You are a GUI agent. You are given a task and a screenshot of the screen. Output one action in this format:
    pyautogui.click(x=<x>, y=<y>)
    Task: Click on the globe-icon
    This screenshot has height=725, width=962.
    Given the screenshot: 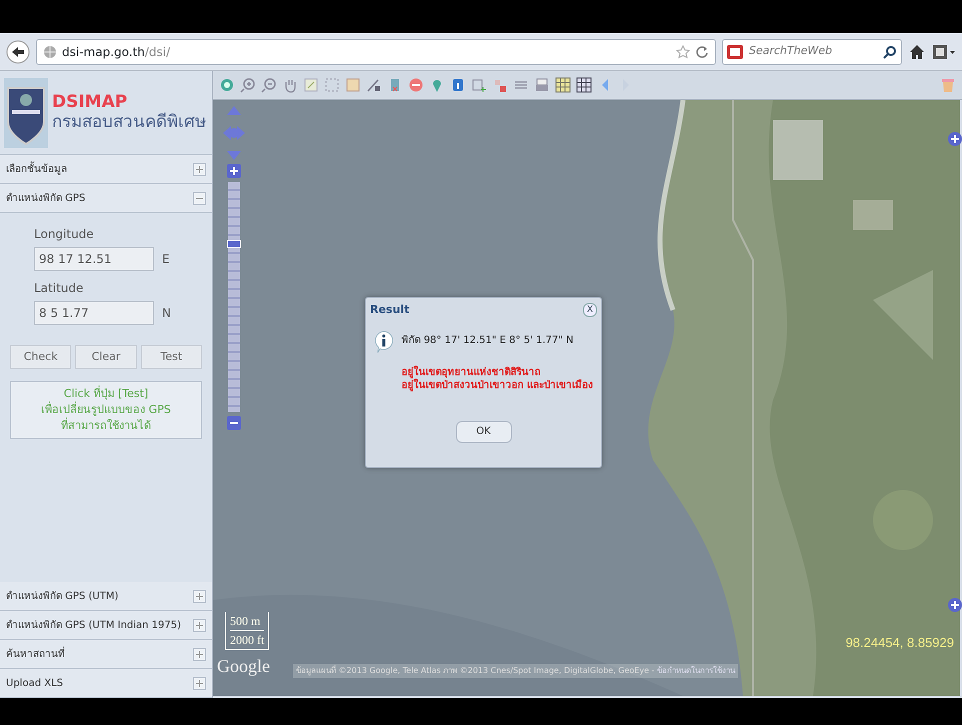 What is the action you would take?
    pyautogui.click(x=50, y=51)
    